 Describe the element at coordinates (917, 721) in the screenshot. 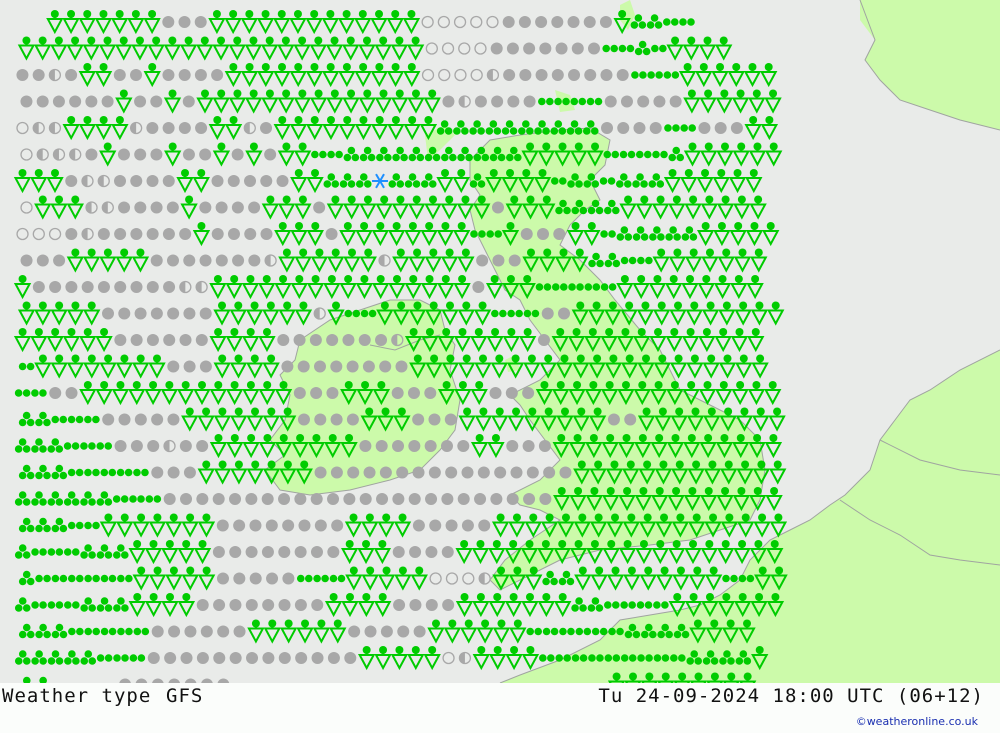

I see `credit-link: ©weatheronline.co.uk` at that location.